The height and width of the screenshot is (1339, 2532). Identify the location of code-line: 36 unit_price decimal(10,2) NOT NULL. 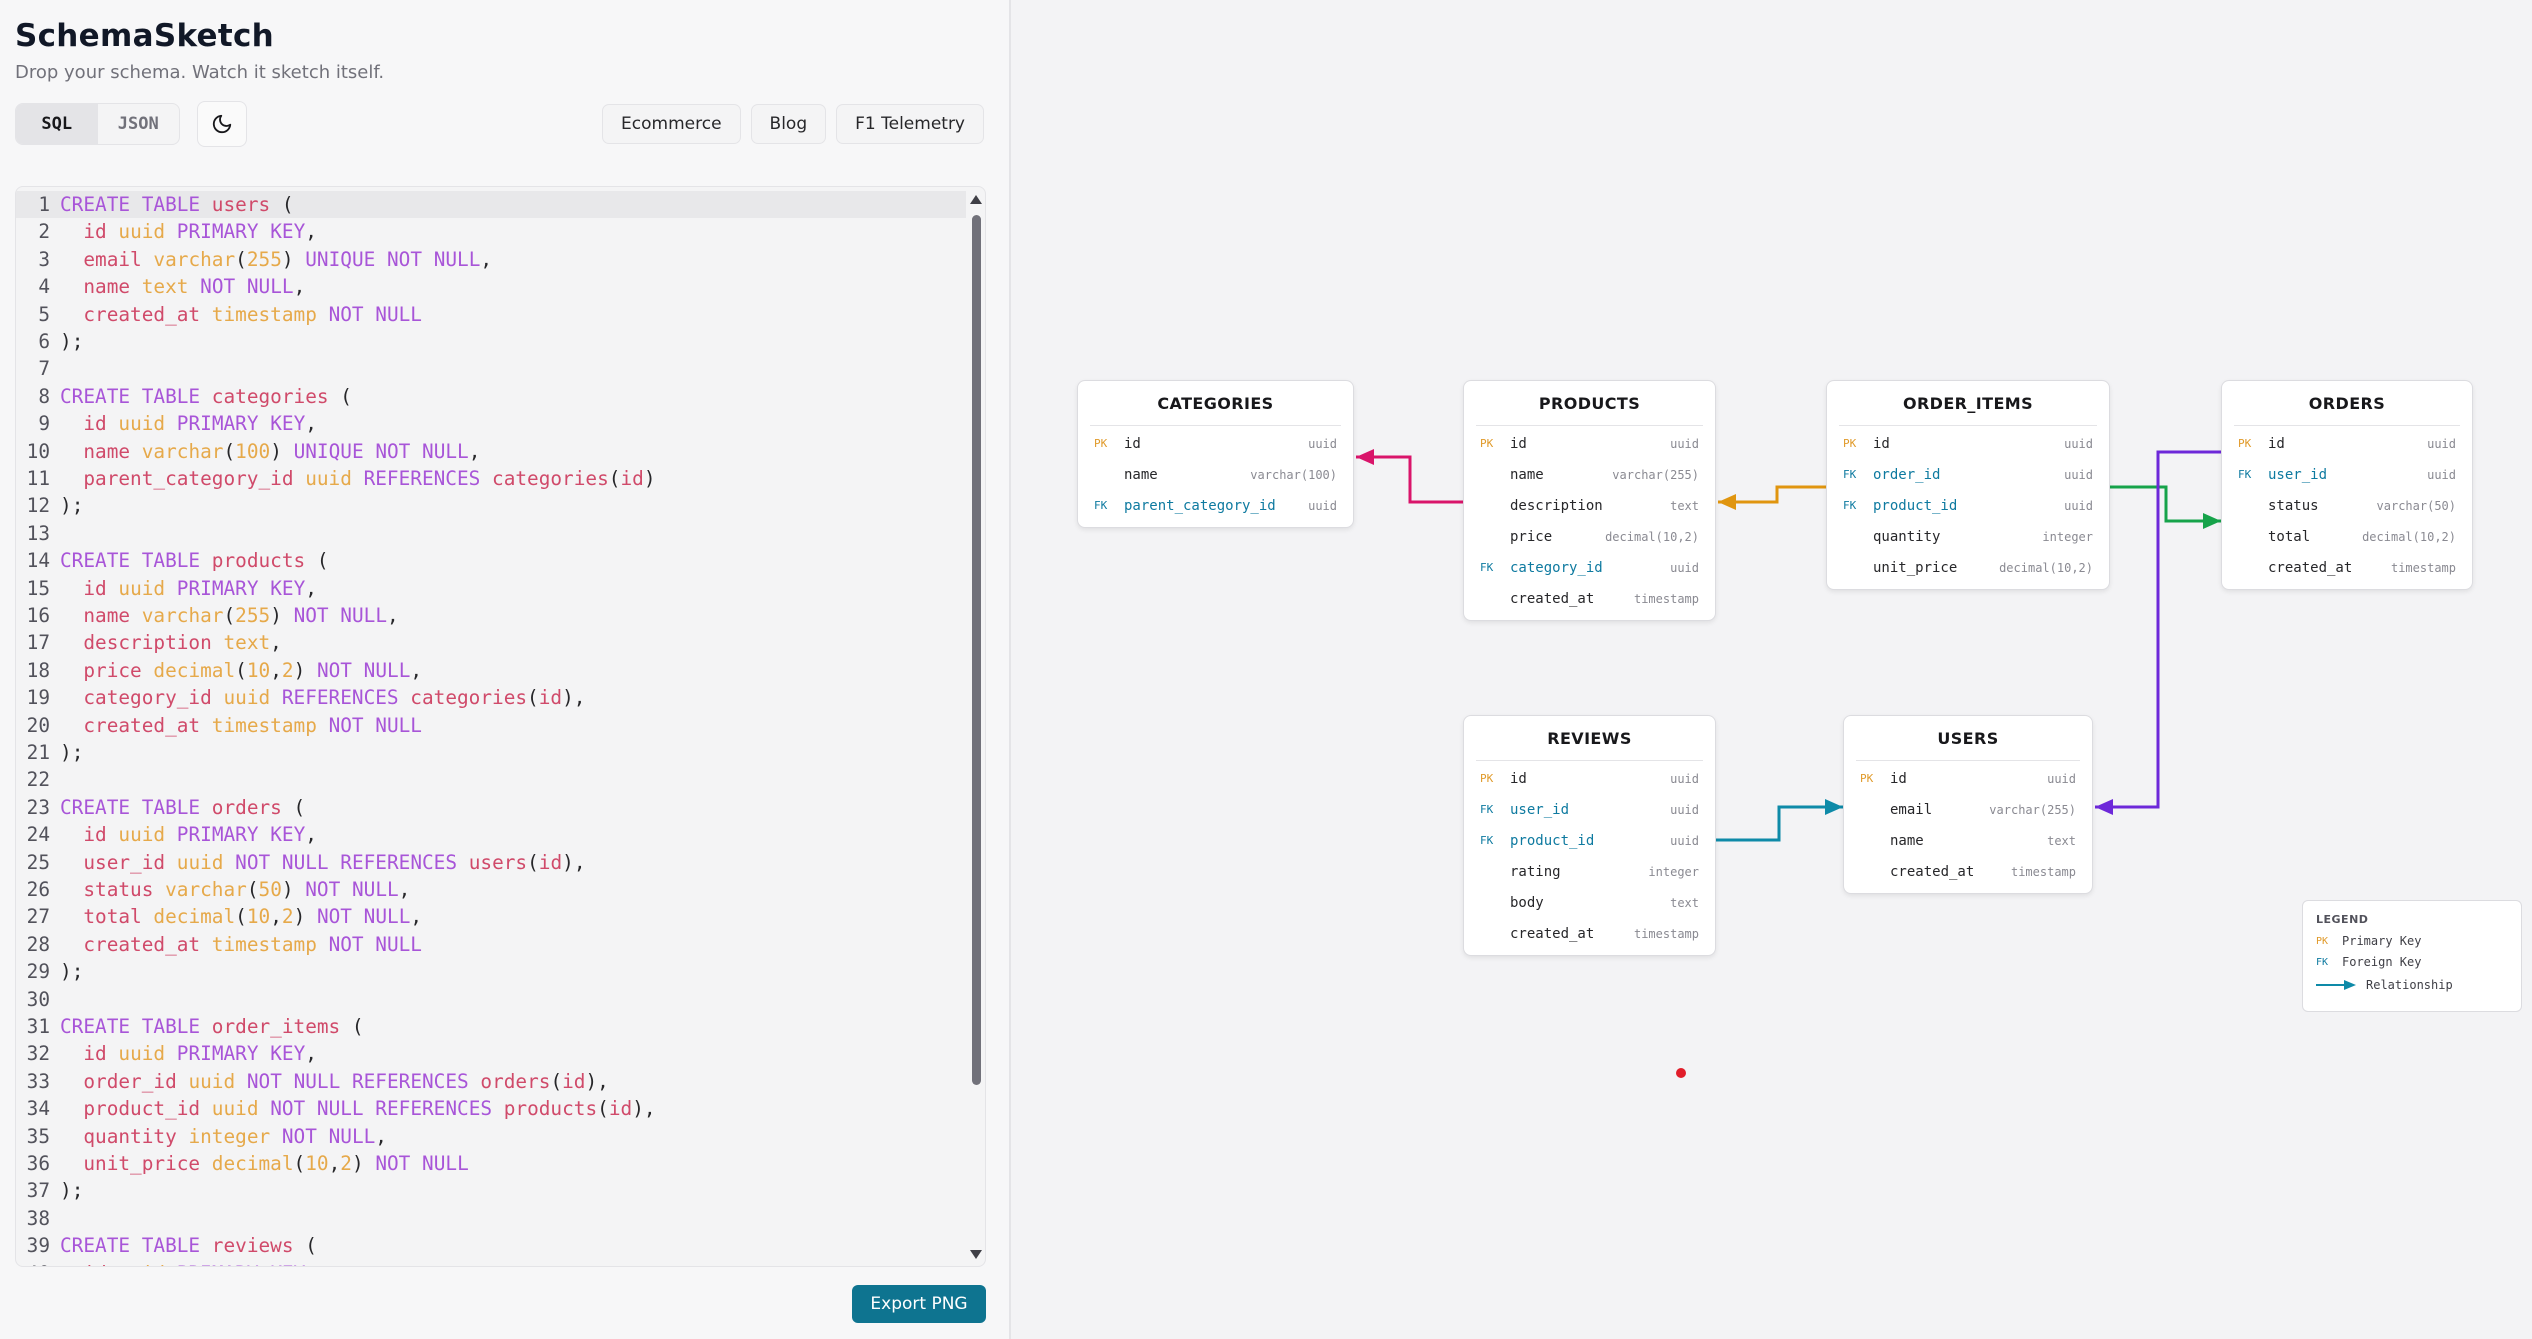
(491, 1163).